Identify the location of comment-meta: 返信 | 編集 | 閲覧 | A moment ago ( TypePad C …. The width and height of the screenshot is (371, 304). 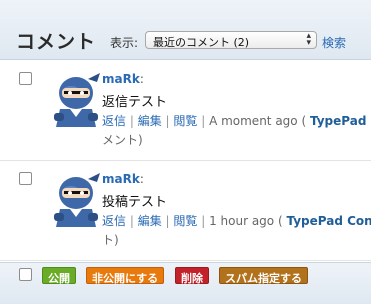
(236, 131).